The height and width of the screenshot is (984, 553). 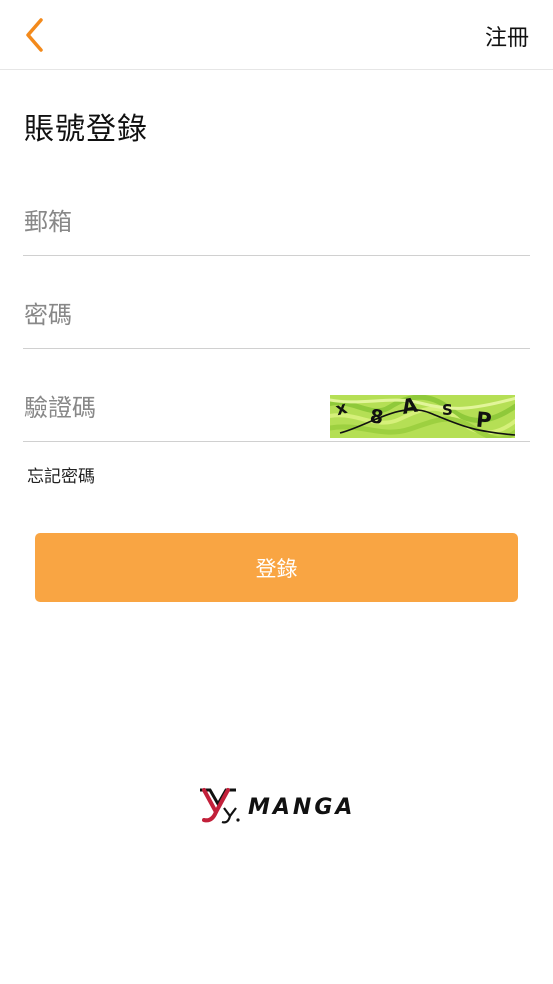 I want to click on email-field, so click(x=276, y=222).